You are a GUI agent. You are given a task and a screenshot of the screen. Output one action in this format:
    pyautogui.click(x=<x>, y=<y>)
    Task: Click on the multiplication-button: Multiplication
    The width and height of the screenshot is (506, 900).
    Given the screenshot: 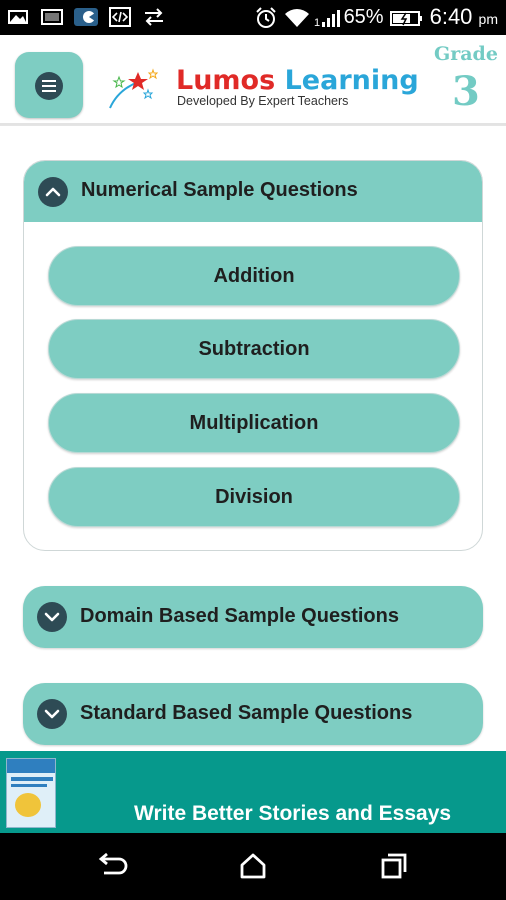 What is the action you would take?
    pyautogui.click(x=254, y=423)
    